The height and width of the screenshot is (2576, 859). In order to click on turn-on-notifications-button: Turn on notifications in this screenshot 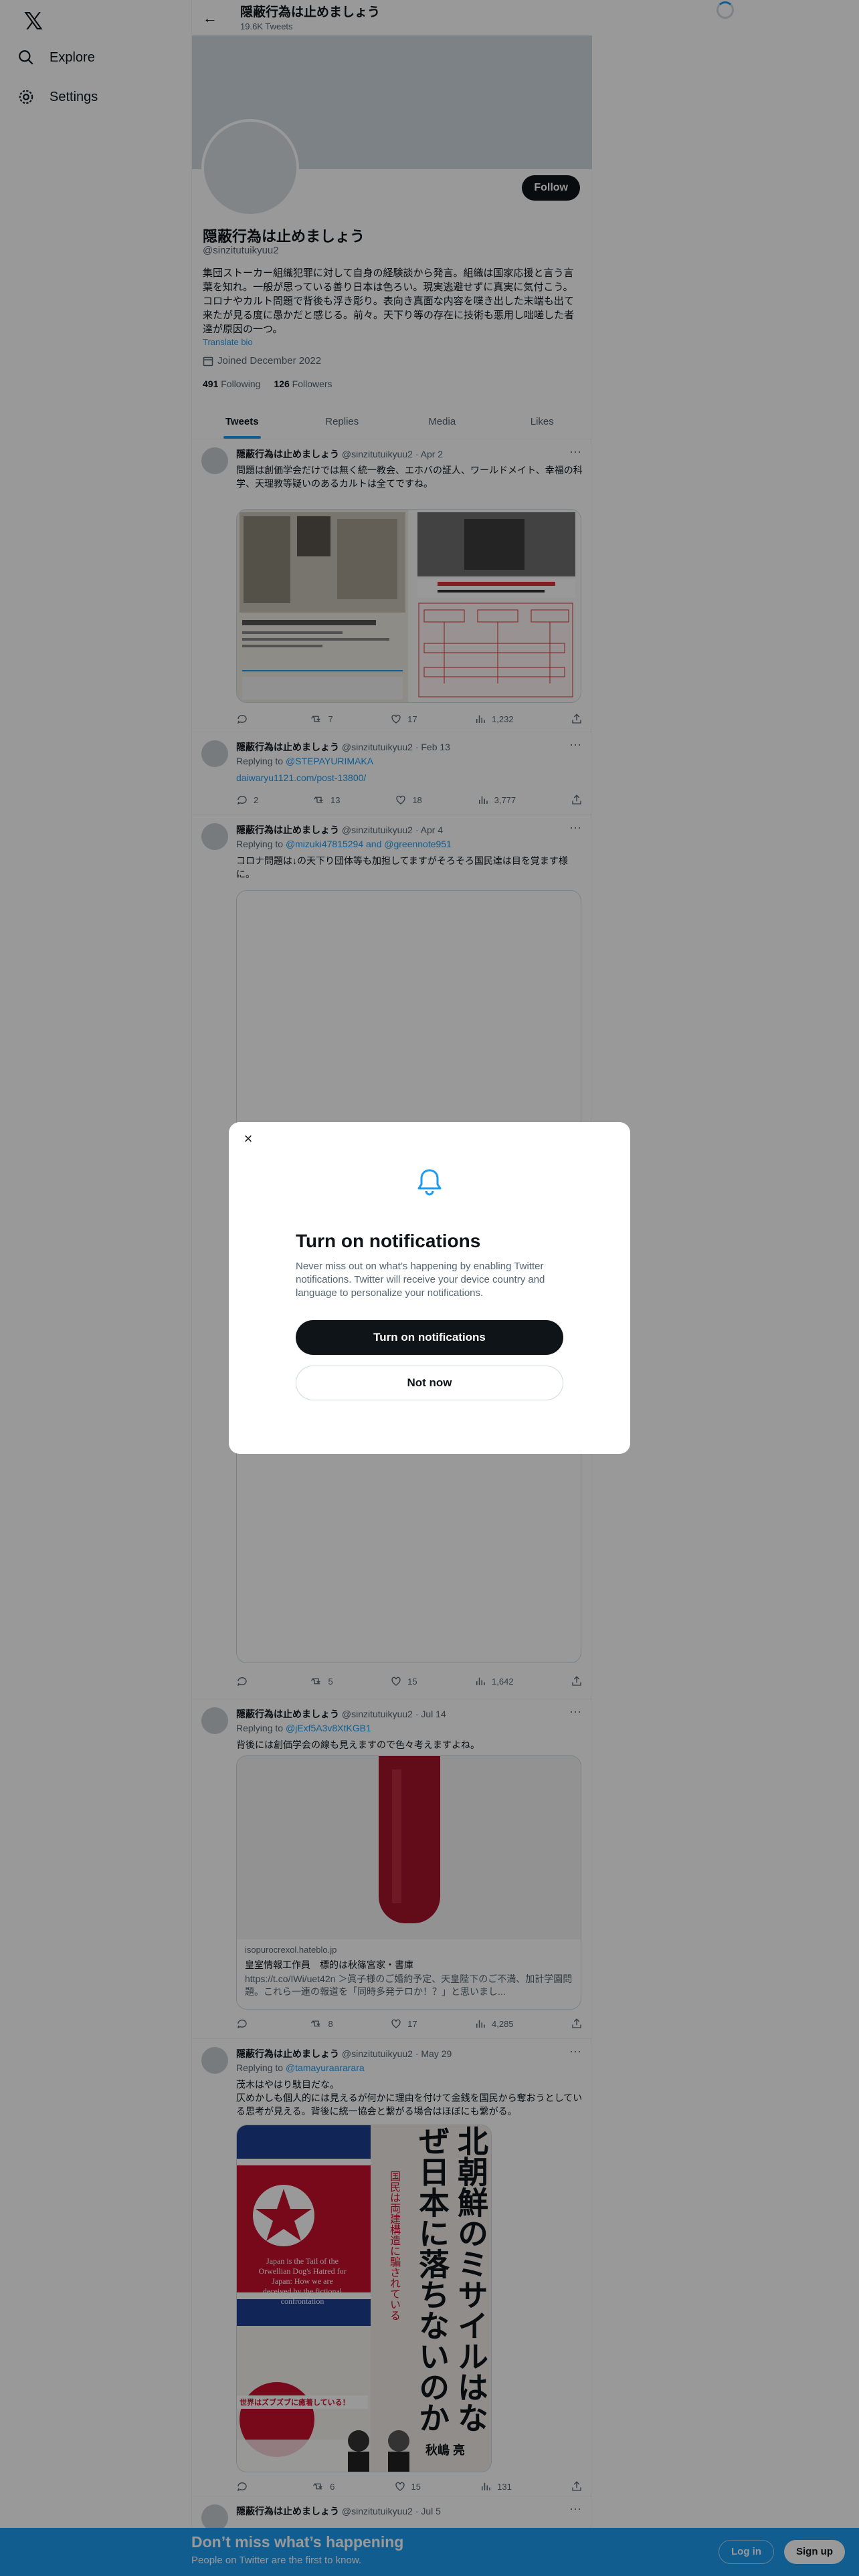, I will do `click(429, 1337)`.